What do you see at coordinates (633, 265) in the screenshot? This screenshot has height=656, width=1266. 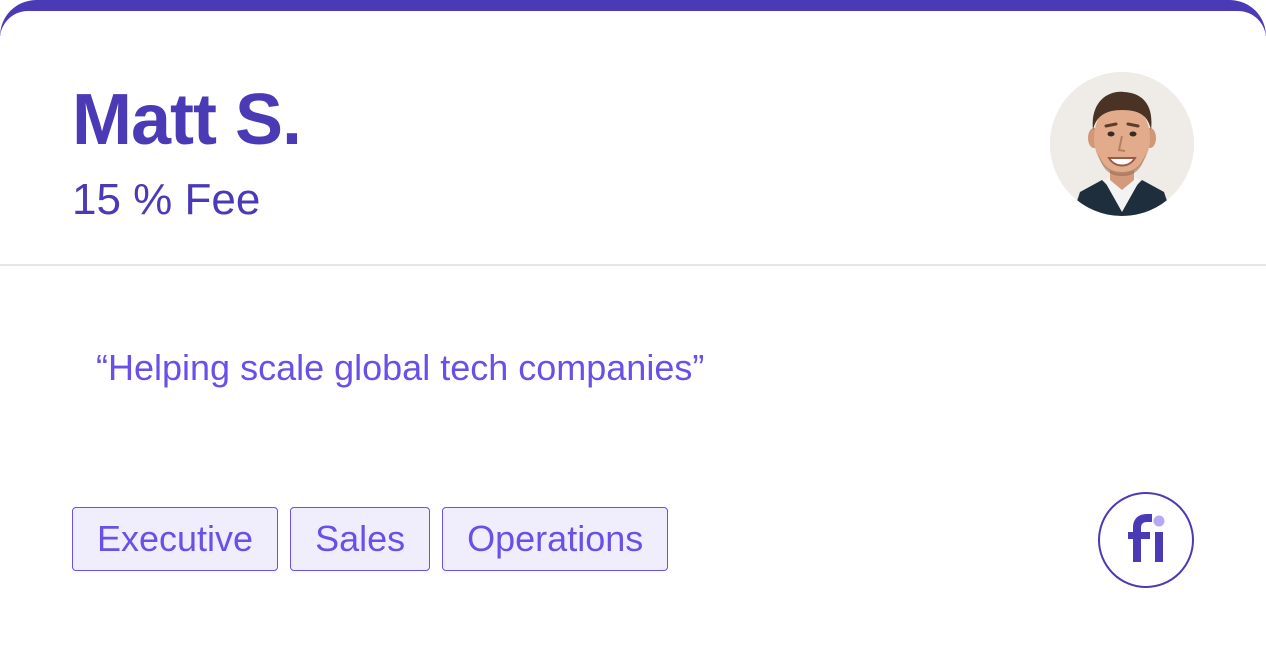 I see `section-divider` at bounding box center [633, 265].